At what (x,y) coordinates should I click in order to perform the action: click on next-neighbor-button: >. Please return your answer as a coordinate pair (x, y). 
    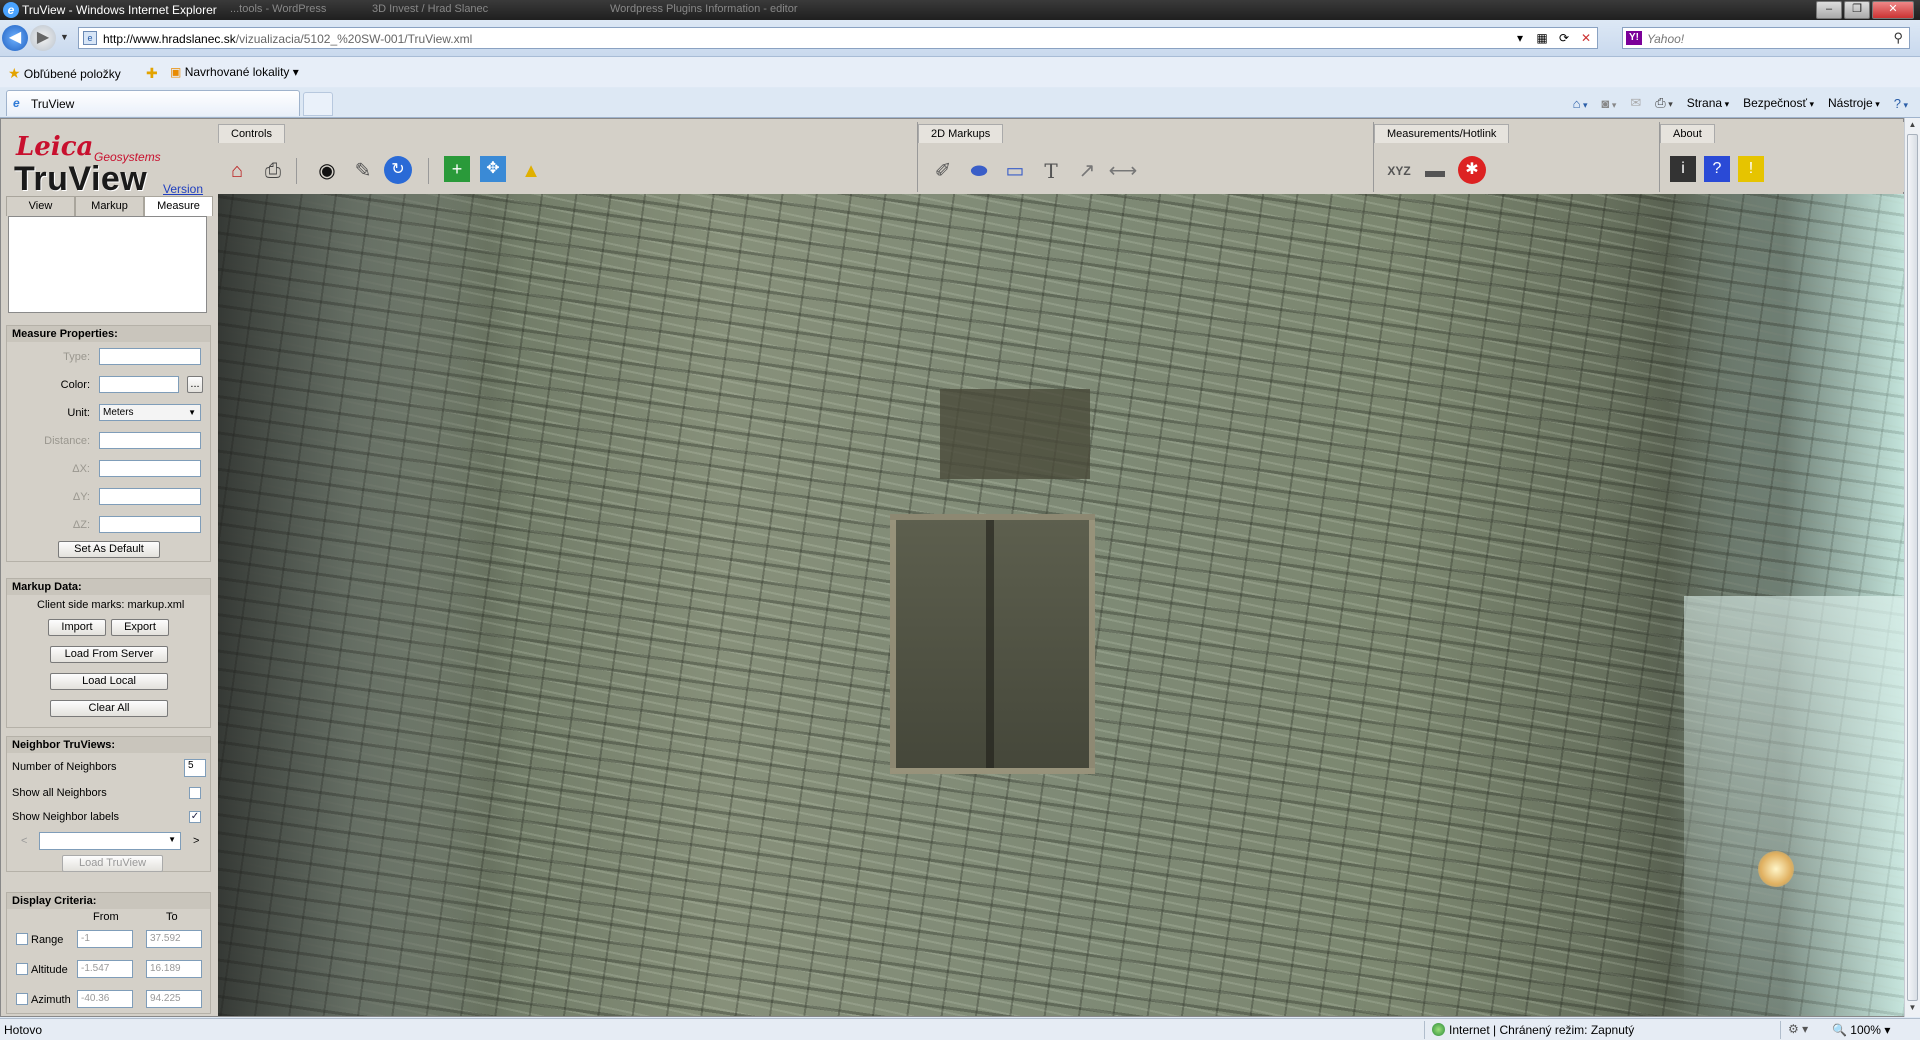
    Looking at the image, I should click on (196, 841).